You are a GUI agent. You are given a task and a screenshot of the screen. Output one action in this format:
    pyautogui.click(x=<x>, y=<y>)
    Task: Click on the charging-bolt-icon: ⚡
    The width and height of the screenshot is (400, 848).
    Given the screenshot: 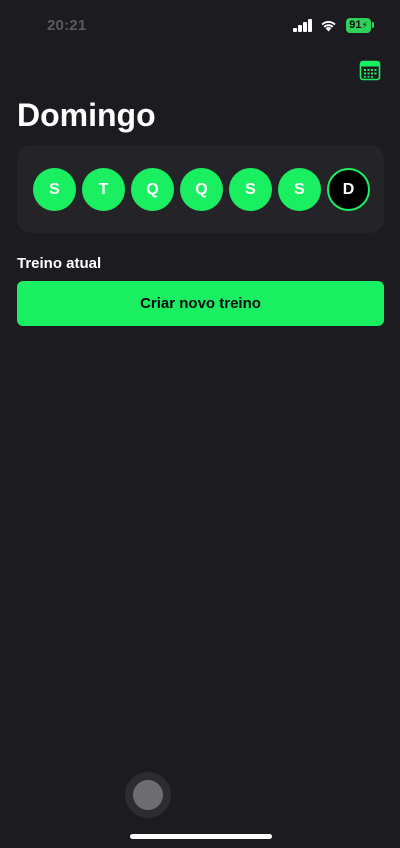 What is the action you would take?
    pyautogui.click(x=364, y=25)
    